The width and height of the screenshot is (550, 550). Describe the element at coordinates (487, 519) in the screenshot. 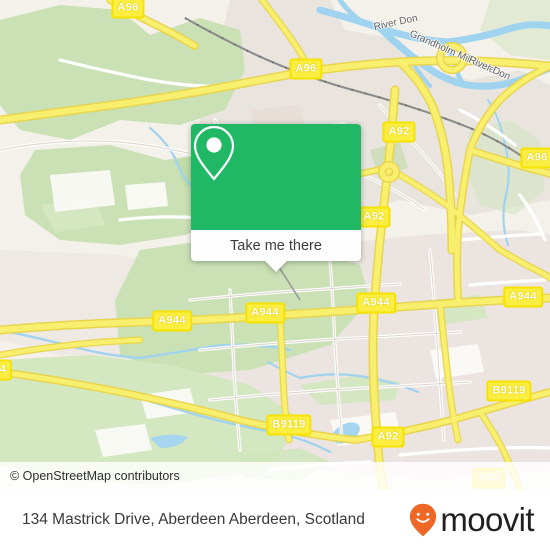

I see `moovit-wordmark: moovit` at that location.